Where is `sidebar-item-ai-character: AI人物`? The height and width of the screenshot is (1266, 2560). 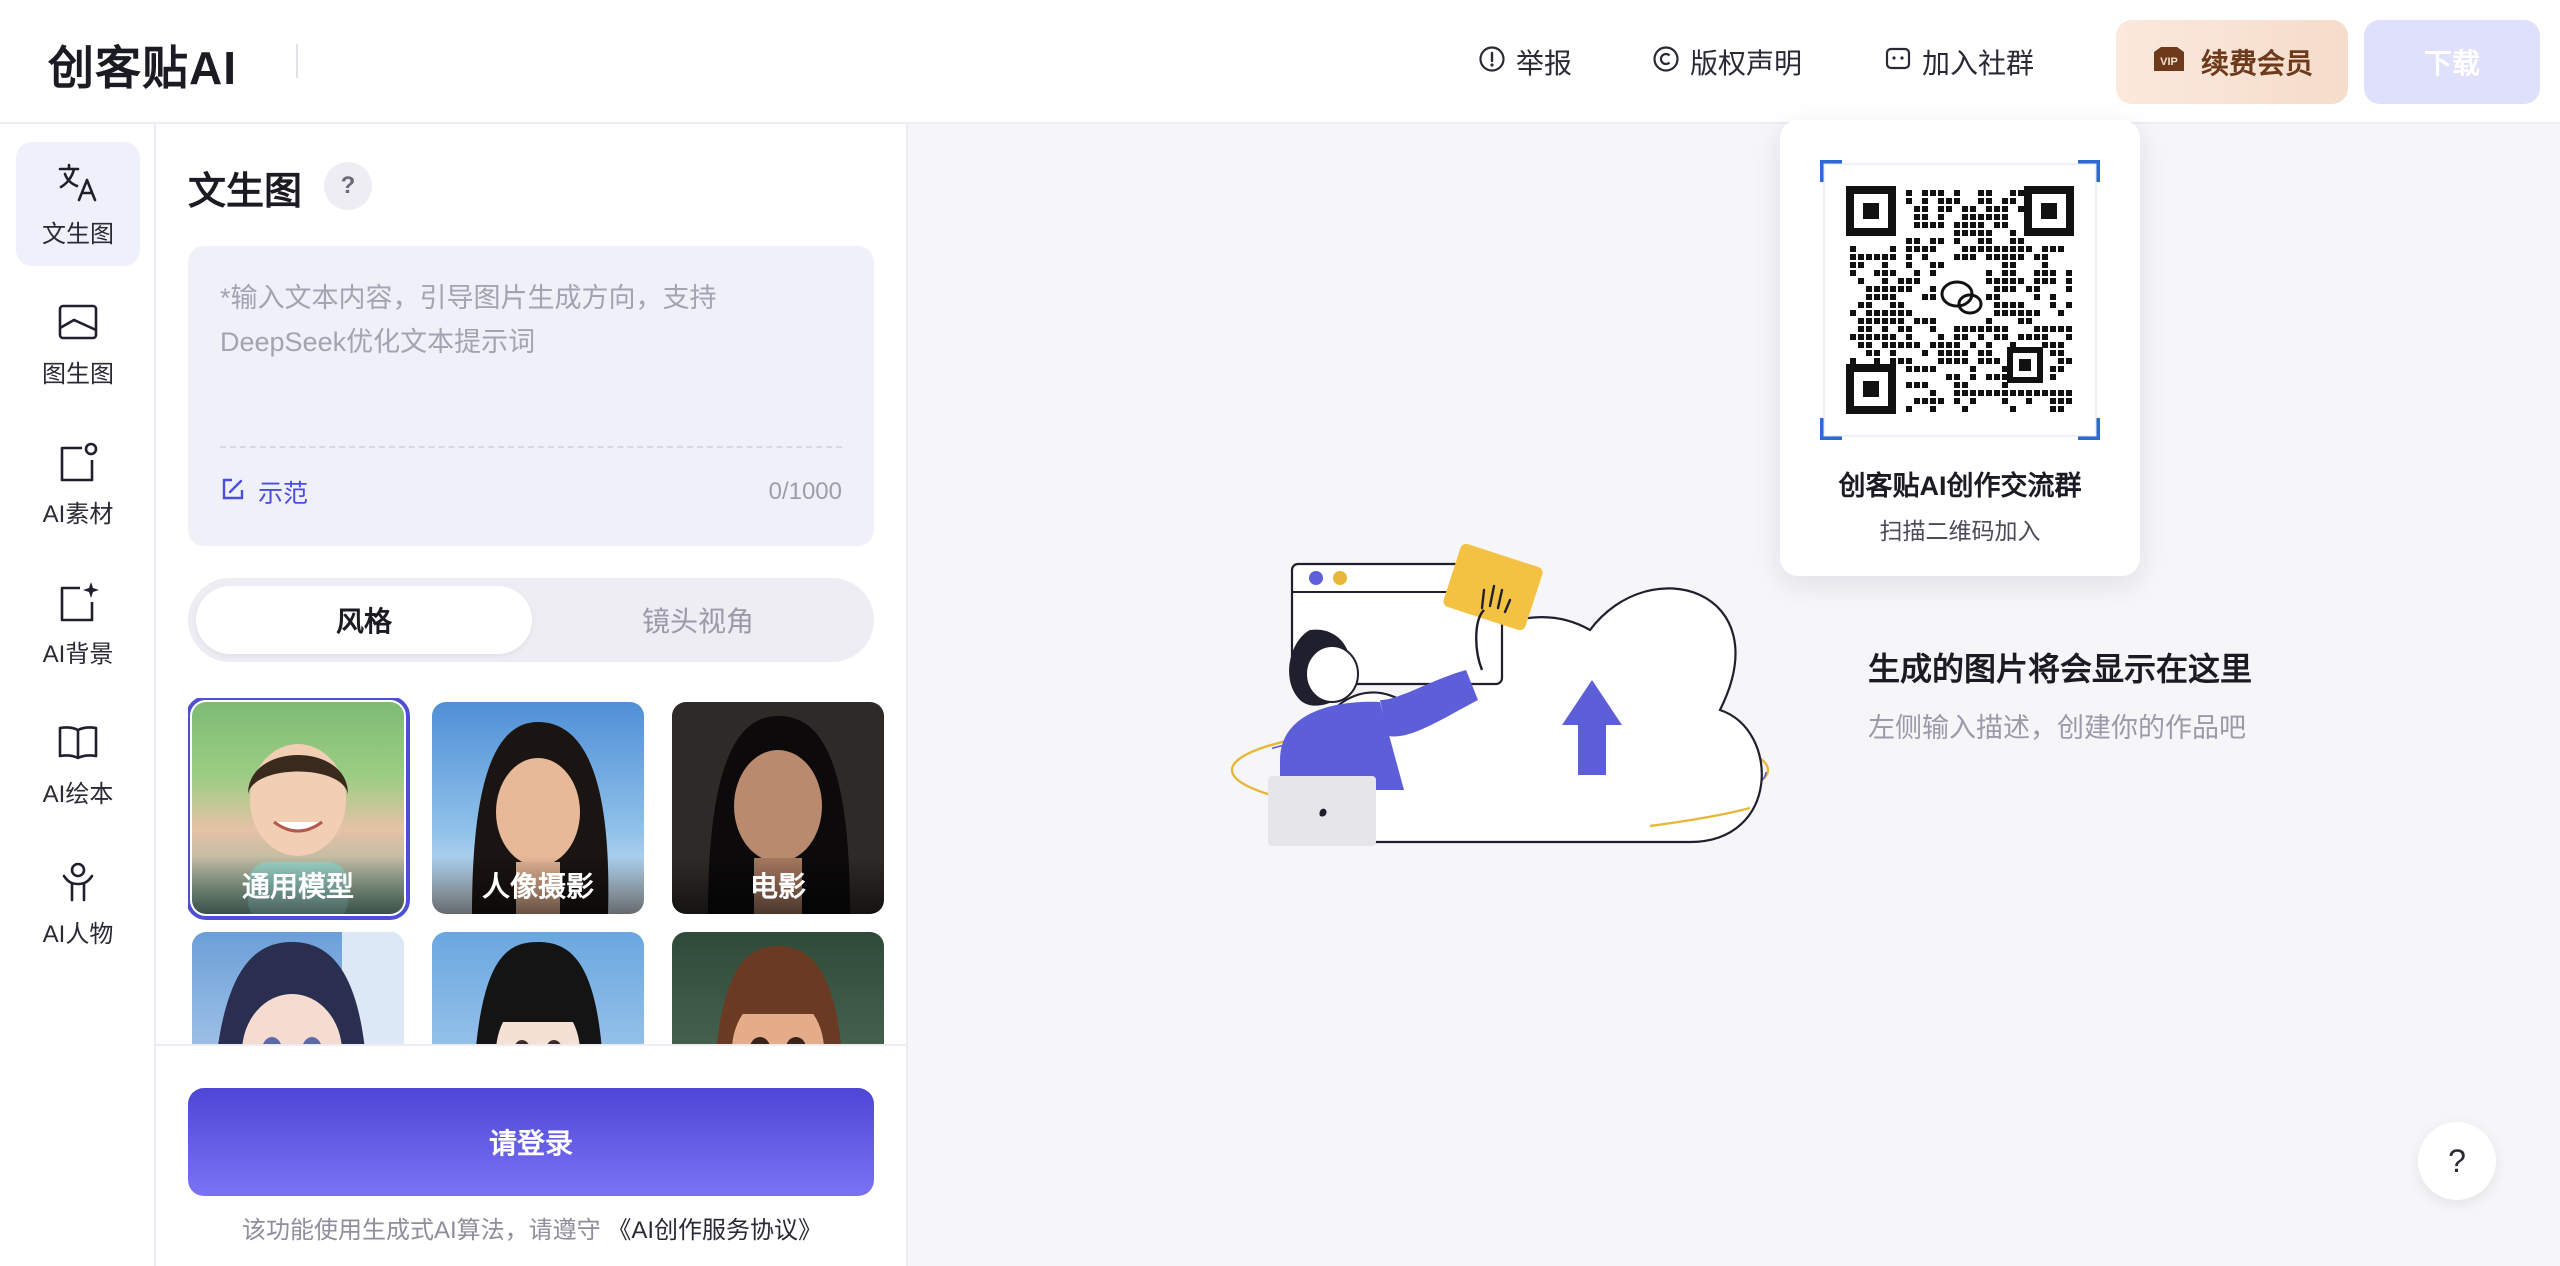
sidebar-item-ai-character: AI人物 is located at coordinates (78, 904).